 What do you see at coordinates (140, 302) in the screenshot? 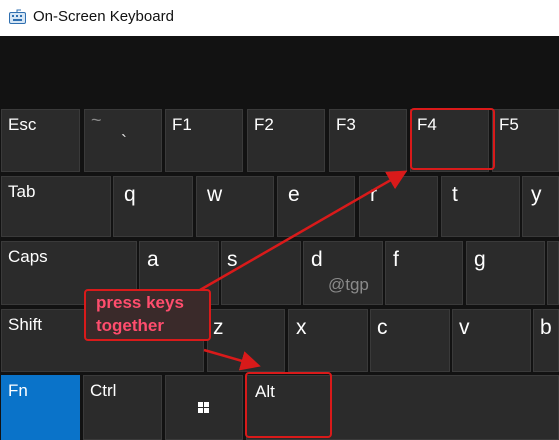
I see `annotation-line-1: press keys` at bounding box center [140, 302].